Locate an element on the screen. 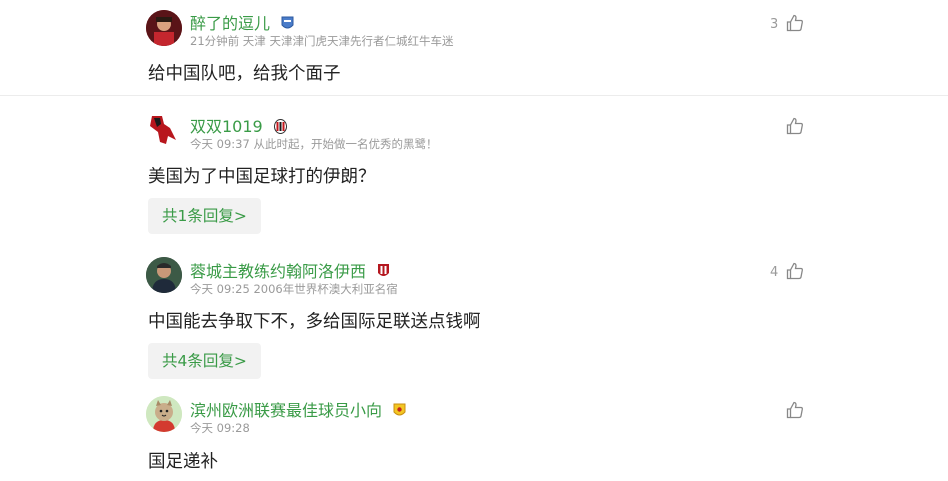  comment-meta: 今天 09:37 从此时起，开始做一名优秀的黑鹭！ is located at coordinates (314, 144).